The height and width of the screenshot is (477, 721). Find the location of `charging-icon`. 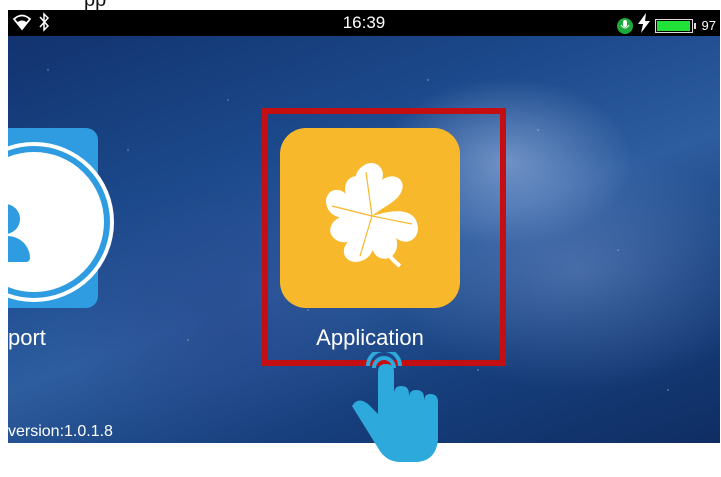

charging-icon is located at coordinates (644, 25).